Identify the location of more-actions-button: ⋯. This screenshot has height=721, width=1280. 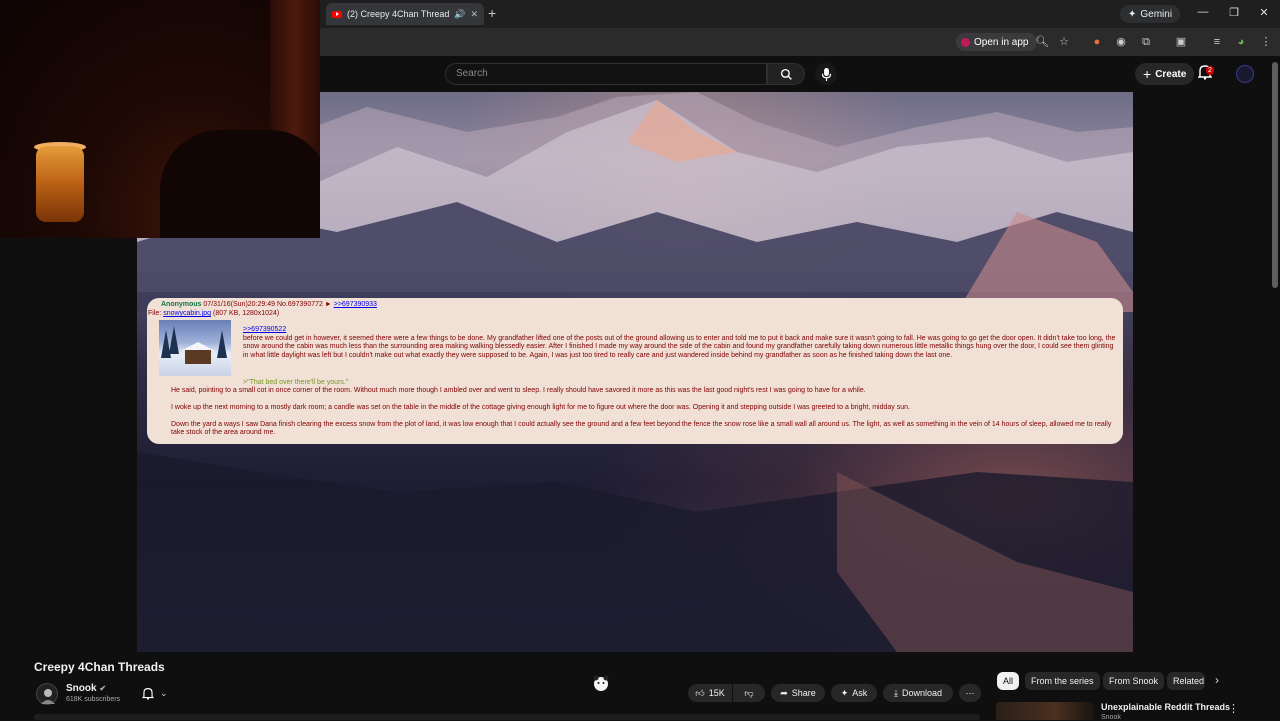
(970, 693).